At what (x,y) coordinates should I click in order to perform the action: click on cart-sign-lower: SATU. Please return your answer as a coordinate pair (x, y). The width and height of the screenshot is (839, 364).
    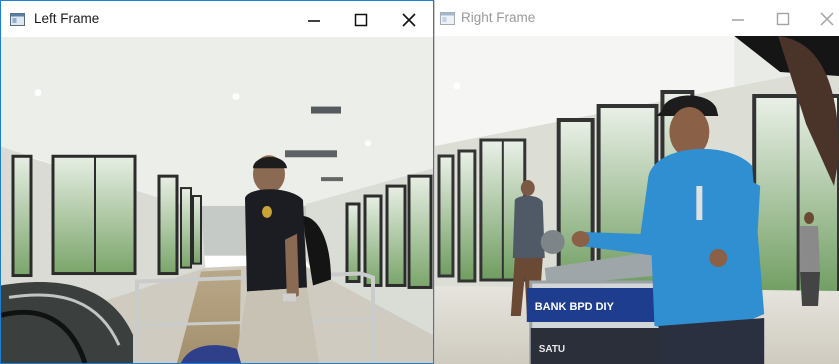
    Looking at the image, I should click on (552, 349).